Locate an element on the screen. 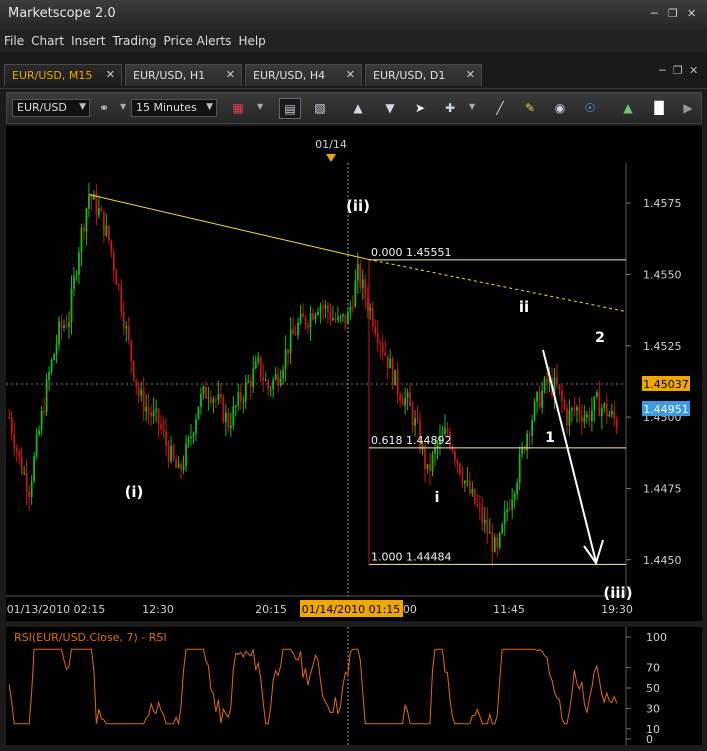  menu-file: File is located at coordinates (13, 39).